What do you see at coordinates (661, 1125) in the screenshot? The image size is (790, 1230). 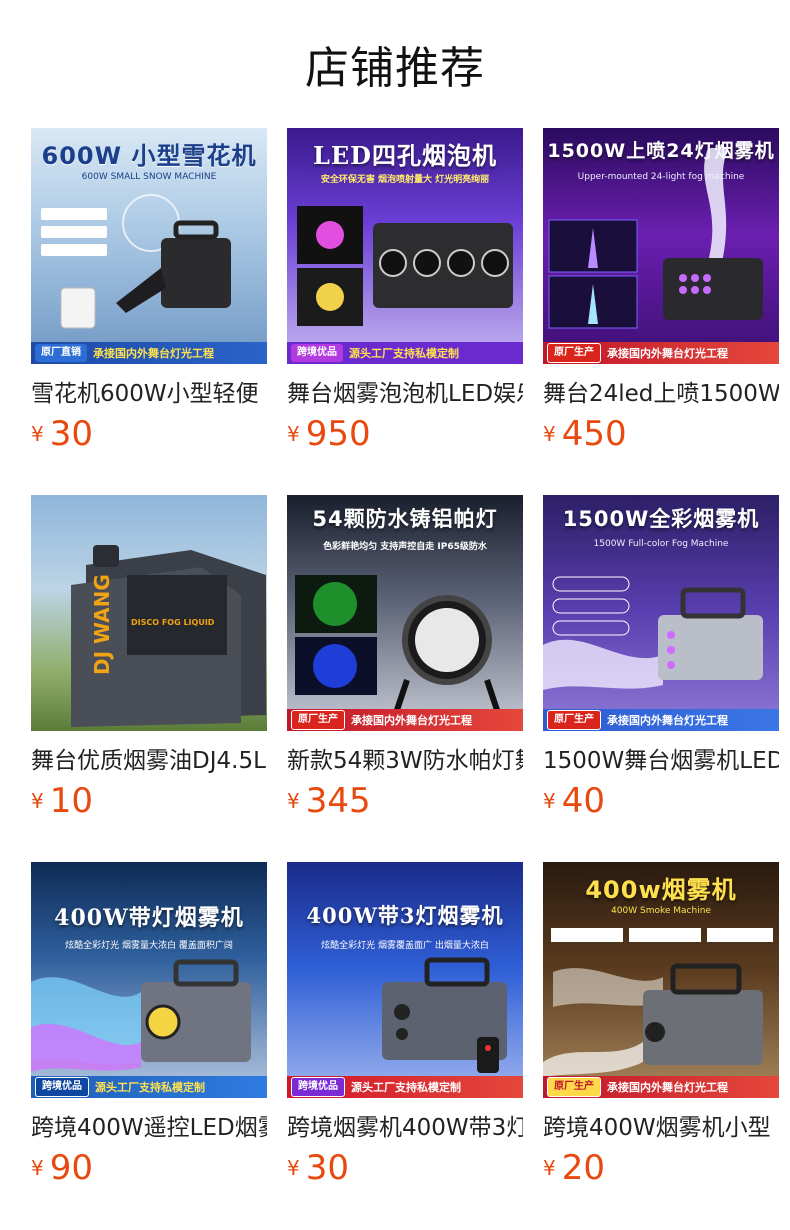 I see `product-name: 跨境400W烟雾机小型` at bounding box center [661, 1125].